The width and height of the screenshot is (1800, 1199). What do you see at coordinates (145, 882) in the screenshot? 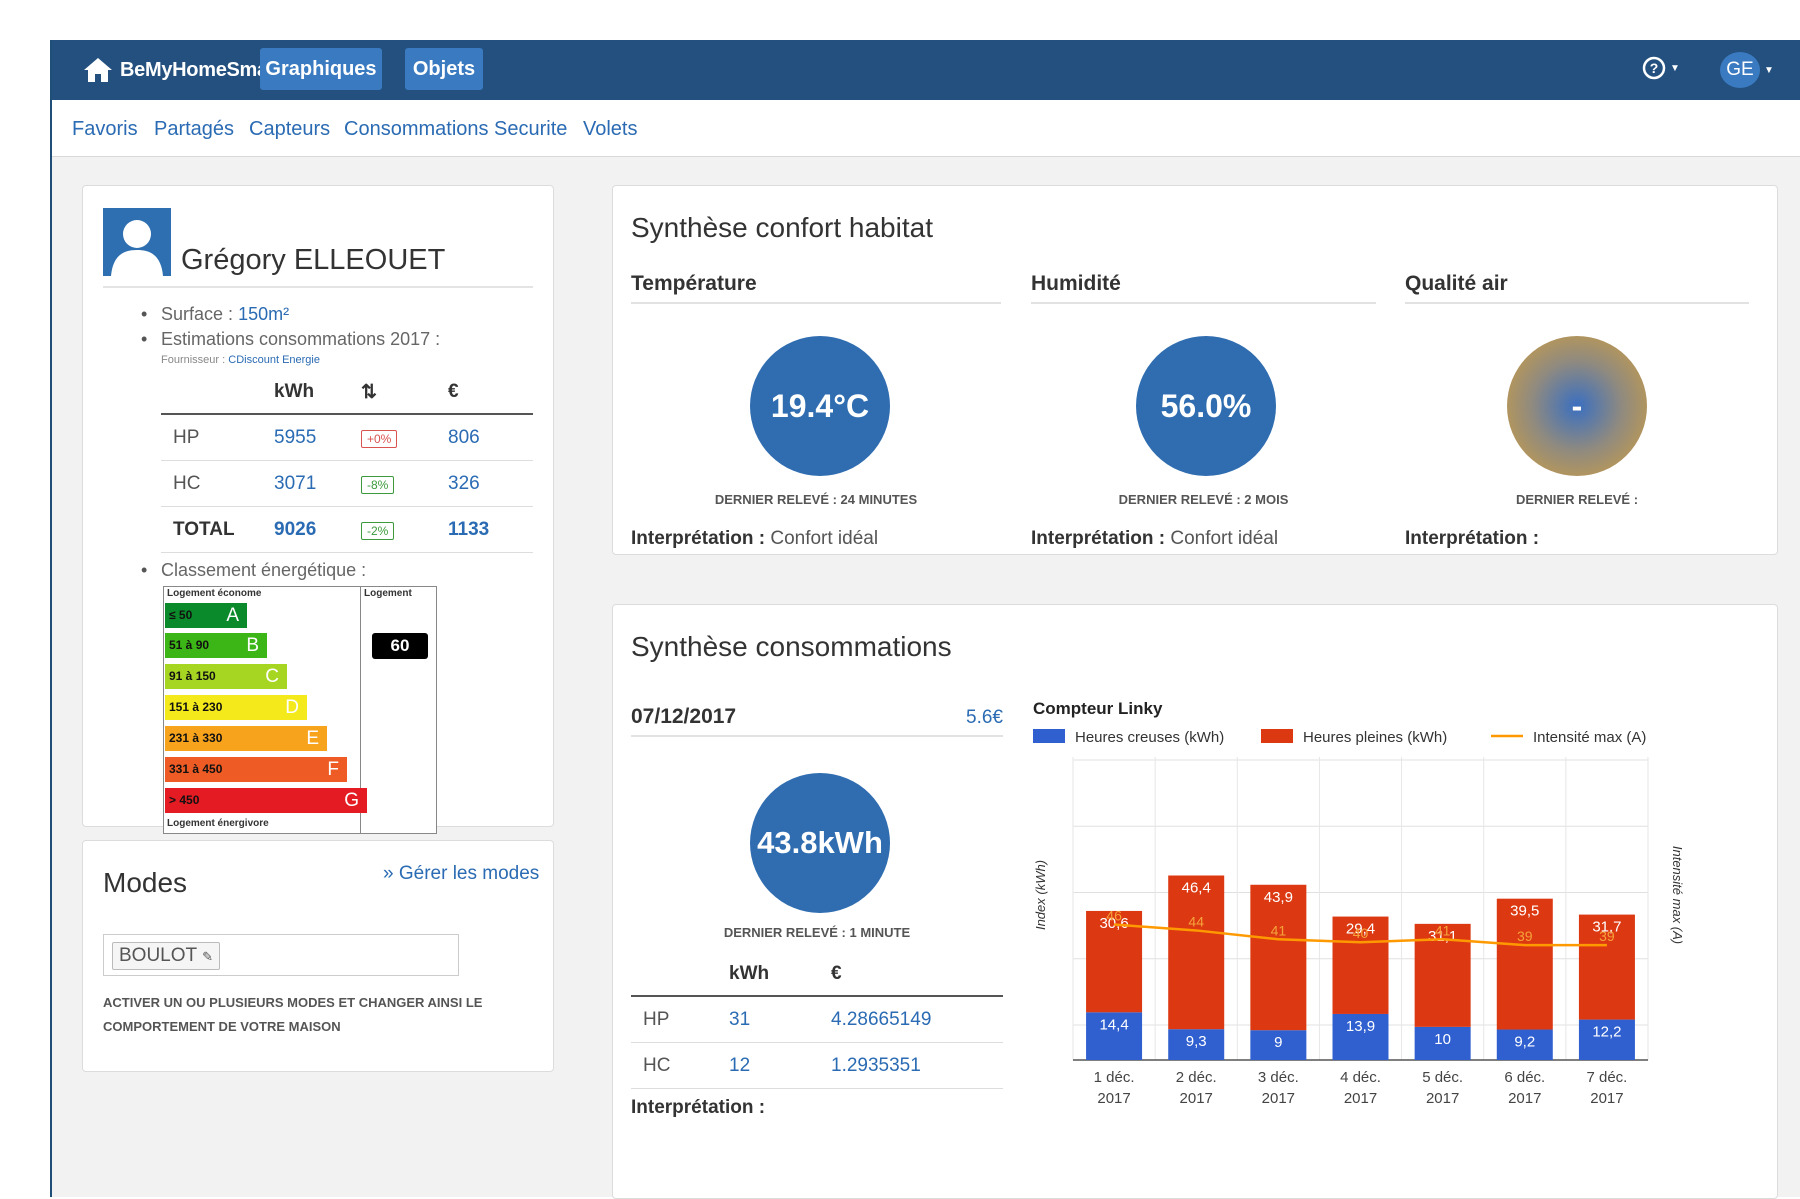
I see `modes-title: Modes` at bounding box center [145, 882].